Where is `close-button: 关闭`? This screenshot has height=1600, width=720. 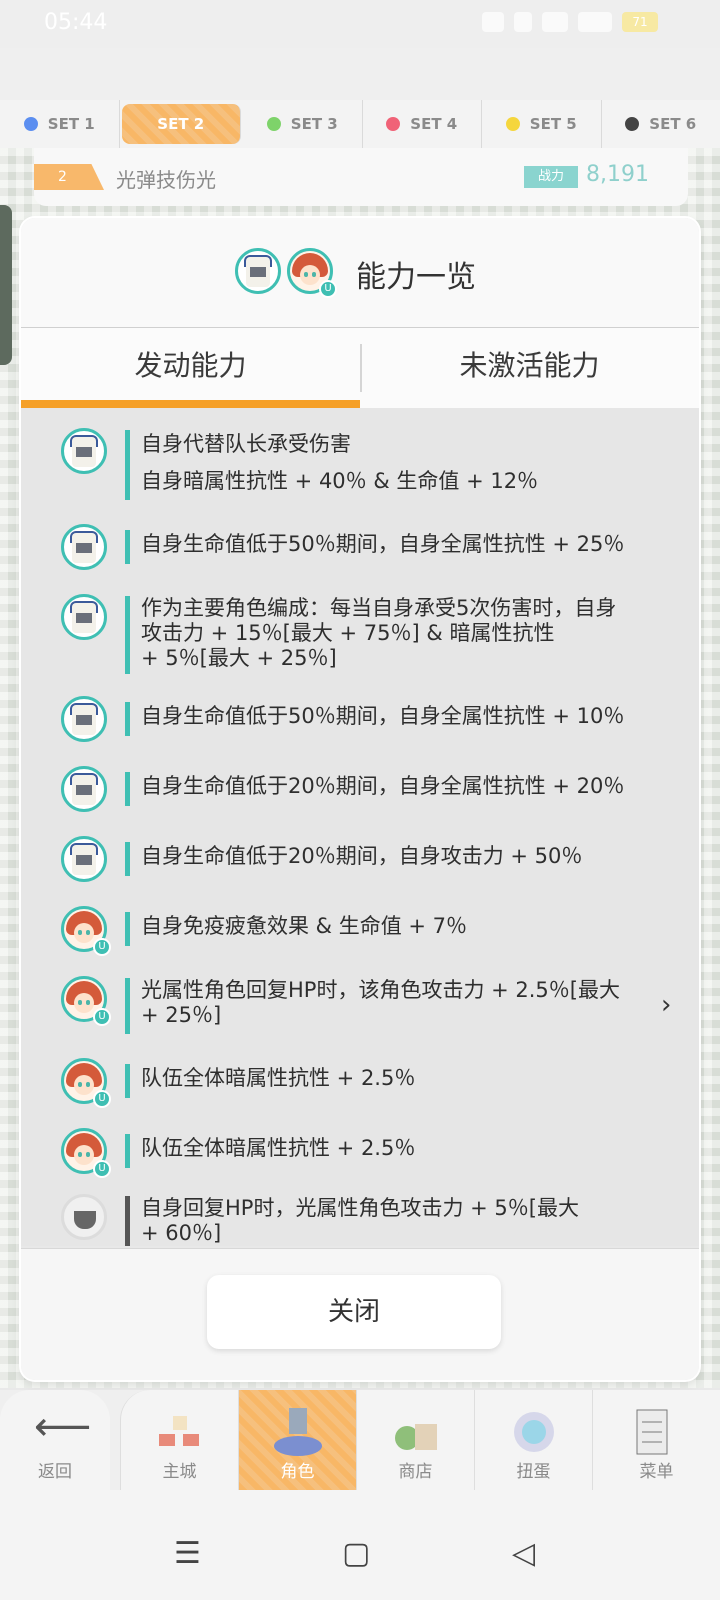
close-button: 关闭 is located at coordinates (354, 1312).